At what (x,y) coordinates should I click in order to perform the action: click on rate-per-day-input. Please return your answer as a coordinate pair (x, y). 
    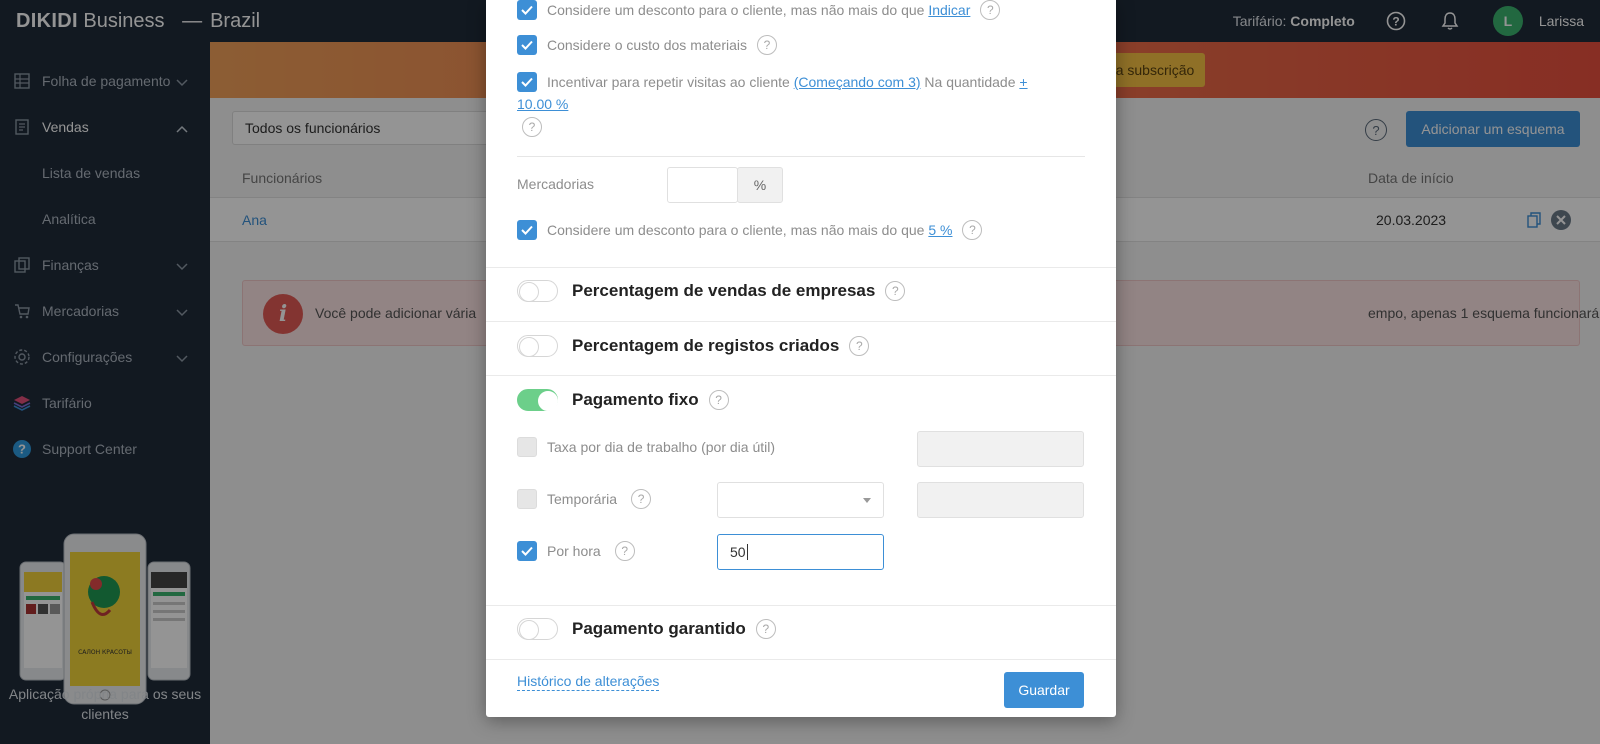
    Looking at the image, I should click on (1000, 449).